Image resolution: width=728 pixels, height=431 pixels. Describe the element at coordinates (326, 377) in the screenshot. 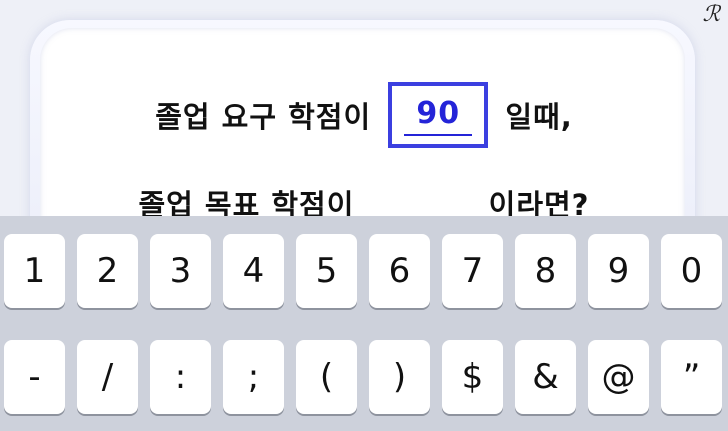

I see `key-open-paren: (` at that location.